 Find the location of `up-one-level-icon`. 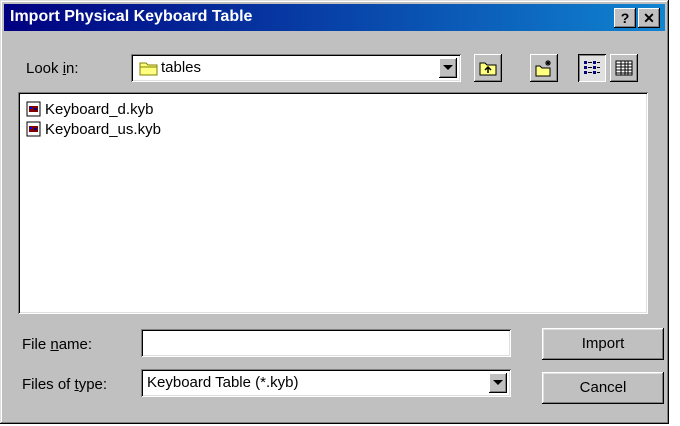

up-one-level-icon is located at coordinates (488, 69).